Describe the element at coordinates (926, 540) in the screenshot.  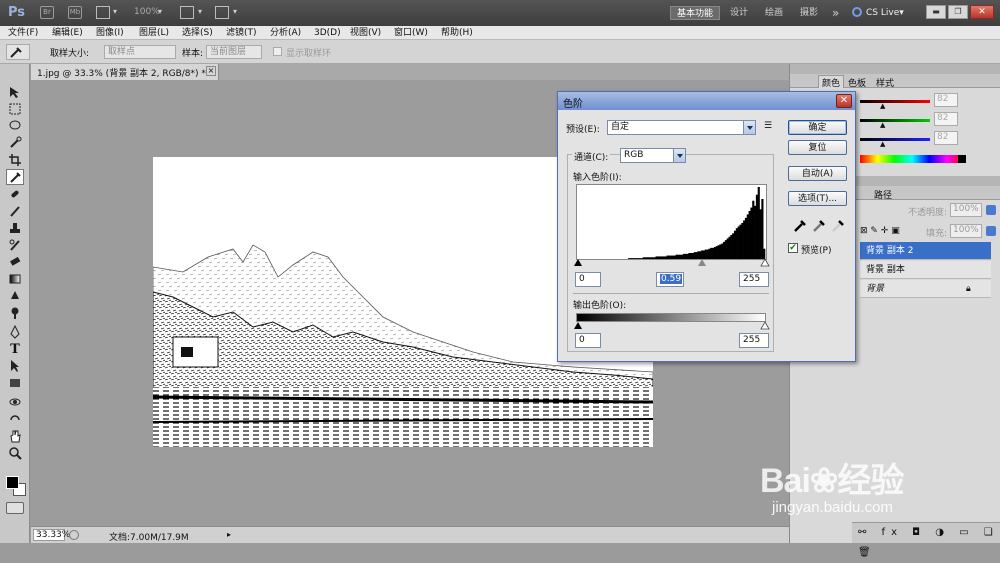
I see `layers-footer-icons: ⚯ fx ◘ ◑ ▭ ❏ 🗑︎` at that location.